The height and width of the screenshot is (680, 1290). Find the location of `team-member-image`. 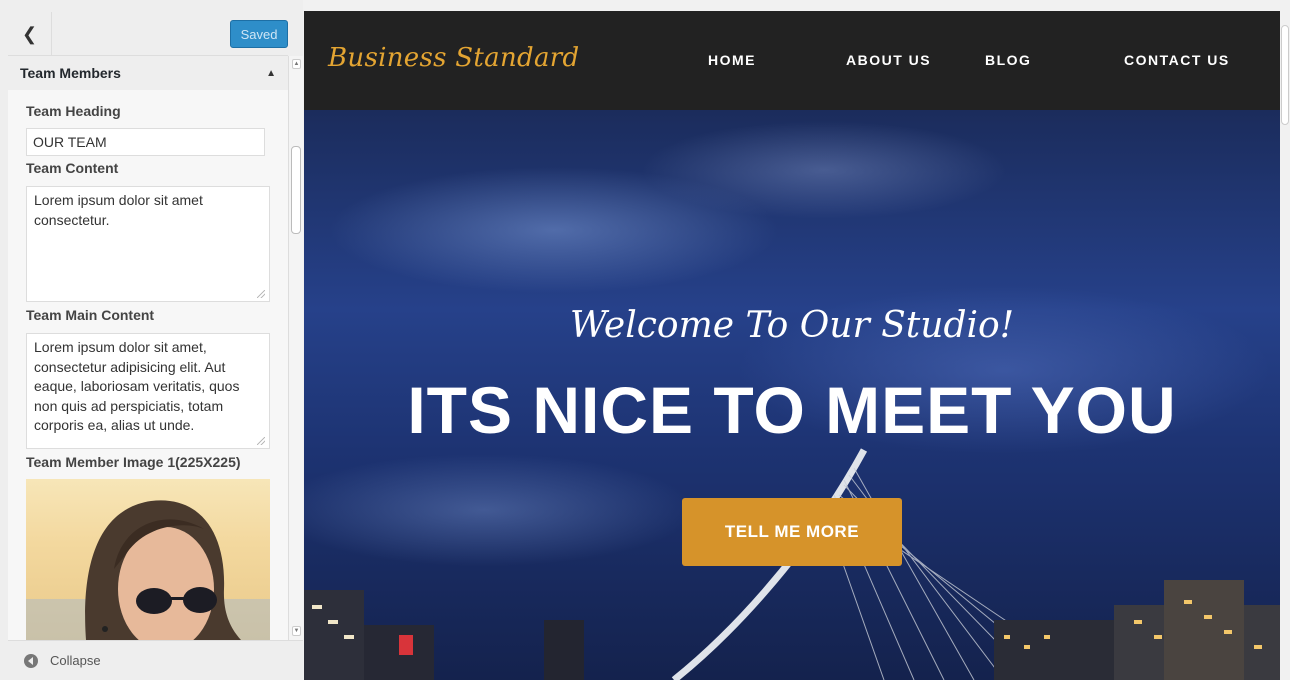

team-member-image is located at coordinates (148, 559).